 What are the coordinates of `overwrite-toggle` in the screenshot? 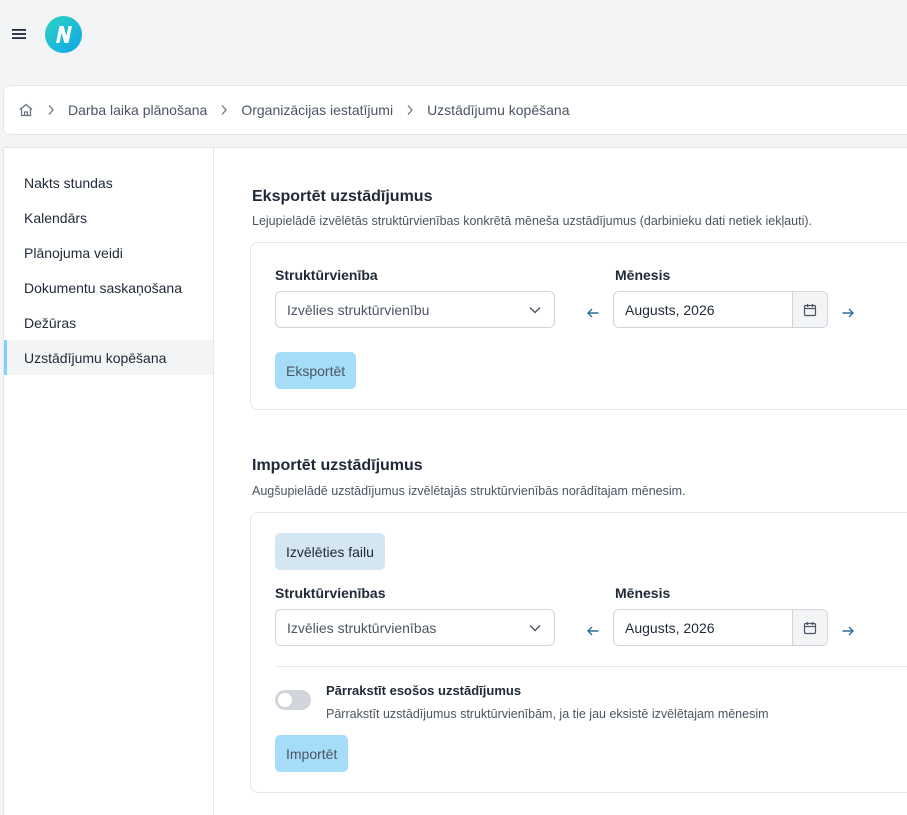 It's located at (293, 700).